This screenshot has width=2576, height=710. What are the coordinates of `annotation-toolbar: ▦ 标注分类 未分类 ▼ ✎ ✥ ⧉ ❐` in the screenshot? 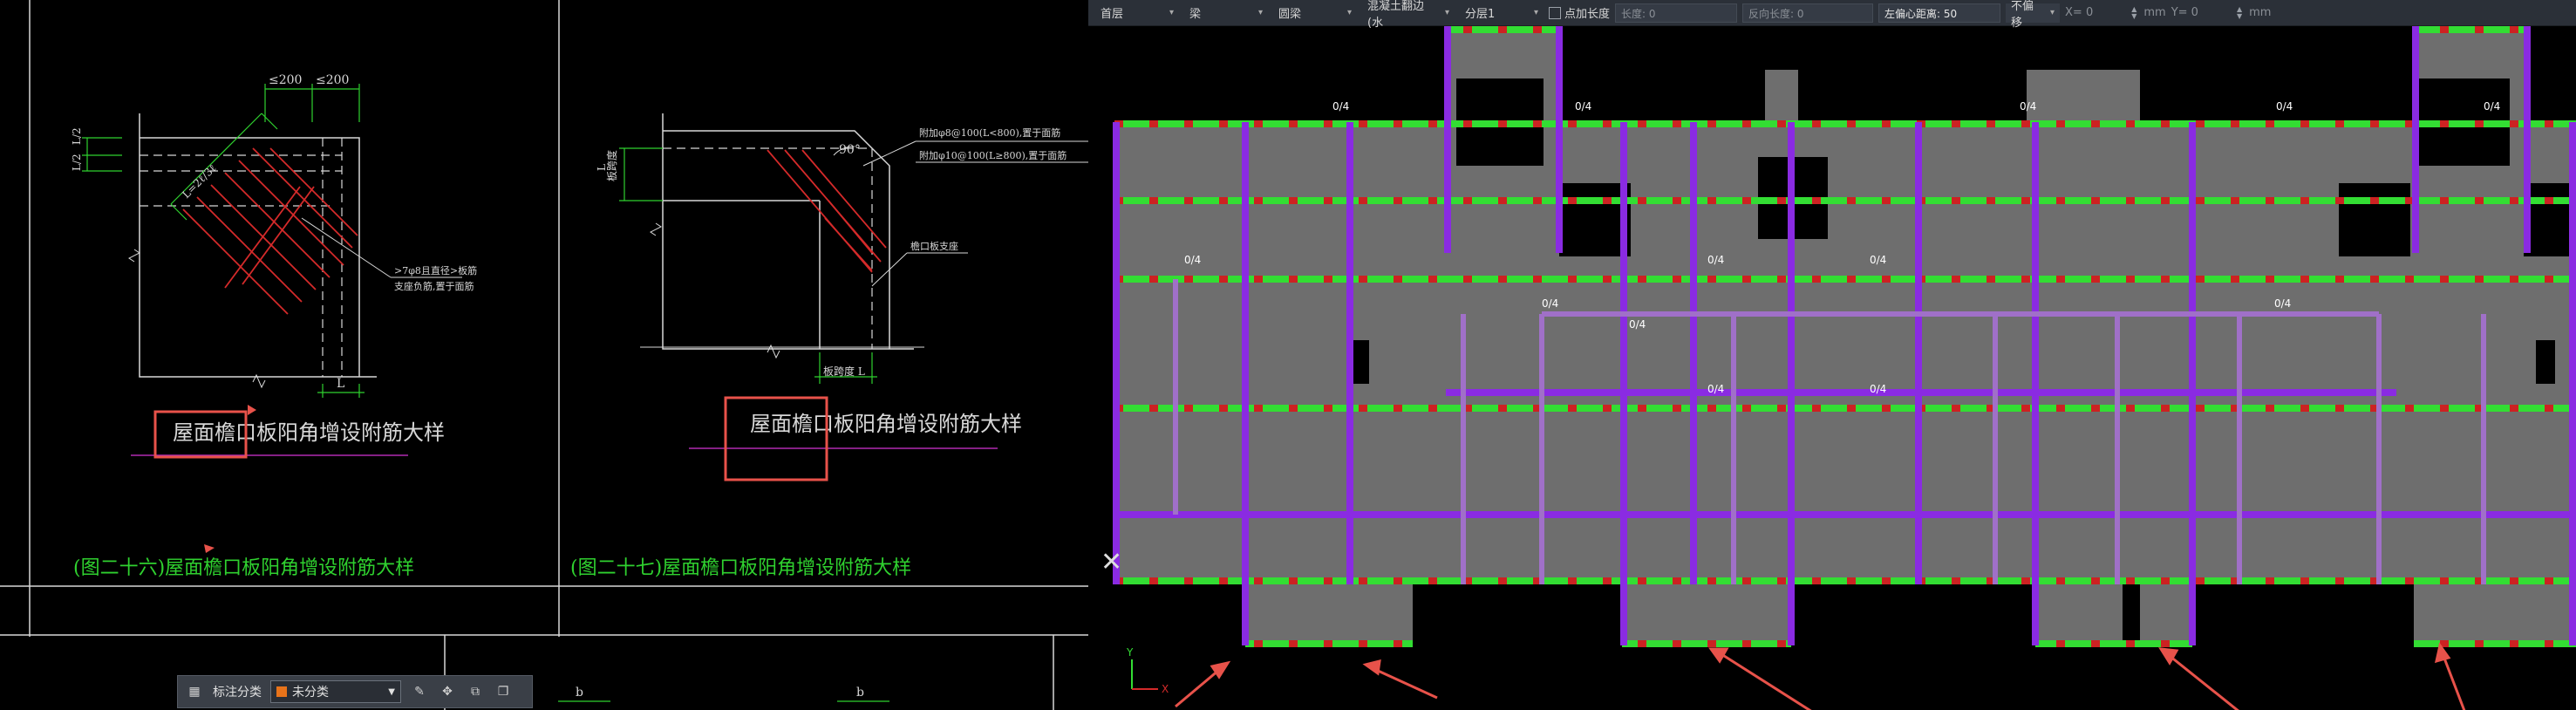 It's located at (355, 692).